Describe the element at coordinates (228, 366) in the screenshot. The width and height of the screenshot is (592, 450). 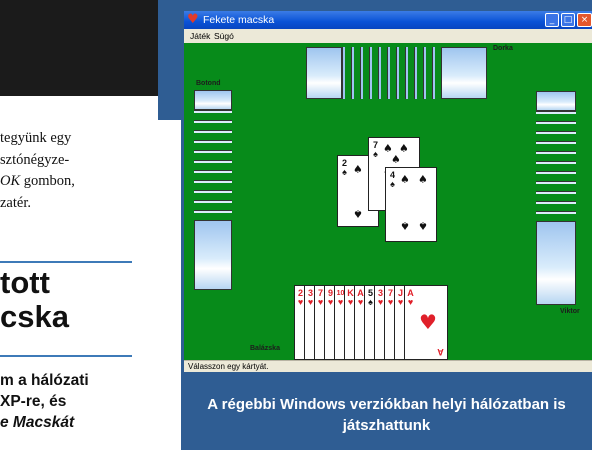
I see `status-text: Válasszon egy kártyát.` at that location.